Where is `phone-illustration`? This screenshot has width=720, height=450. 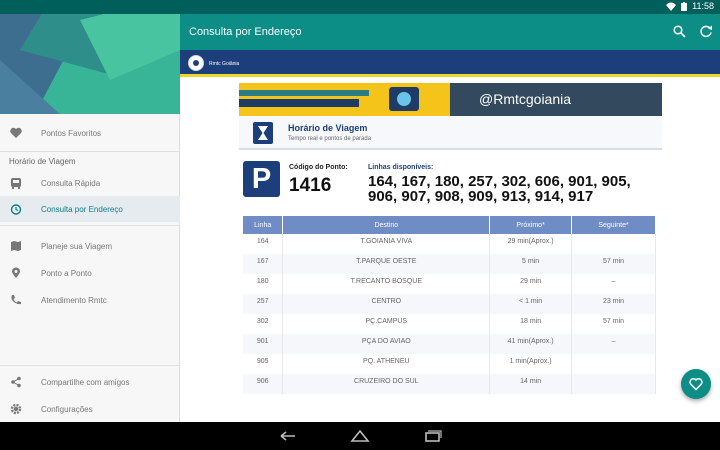
phone-illustration is located at coordinates (404, 99).